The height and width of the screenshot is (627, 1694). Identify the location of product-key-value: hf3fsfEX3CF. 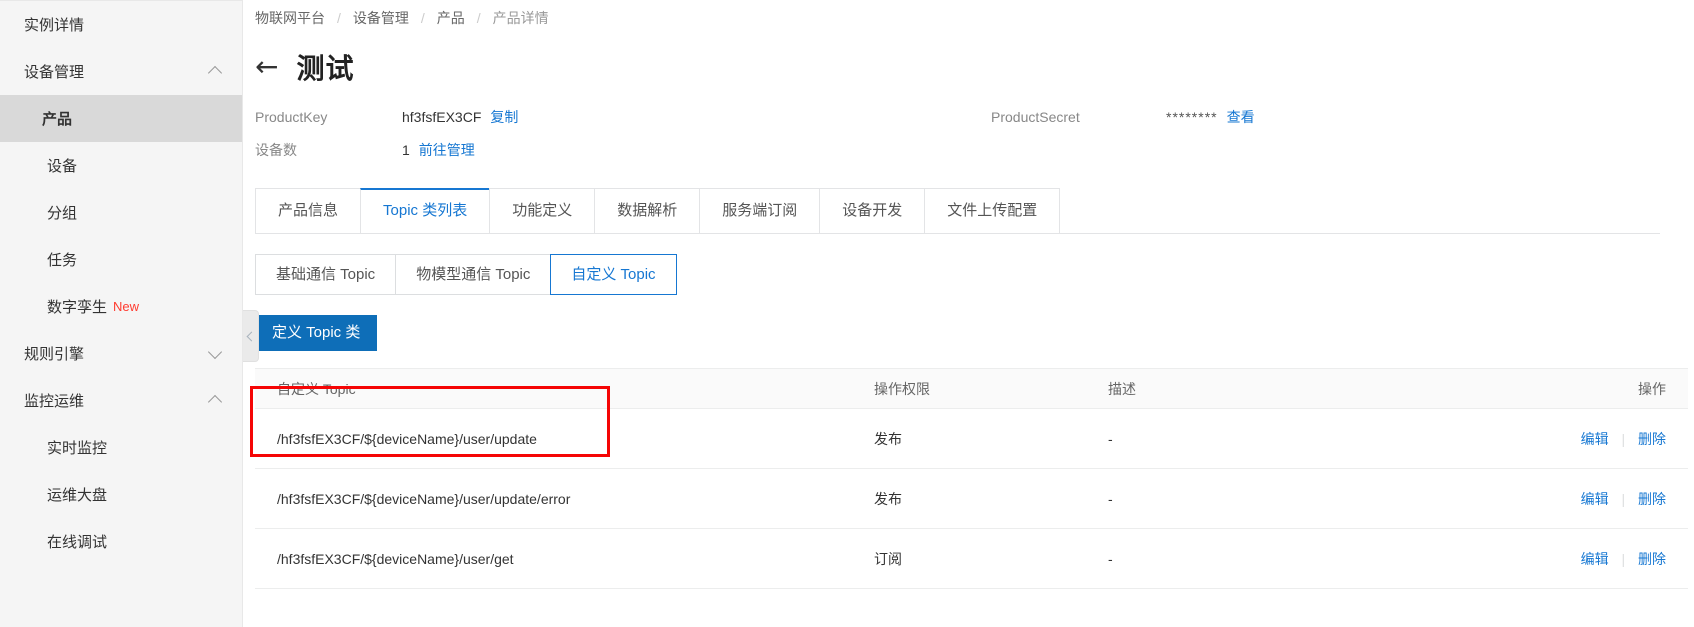
(442, 116).